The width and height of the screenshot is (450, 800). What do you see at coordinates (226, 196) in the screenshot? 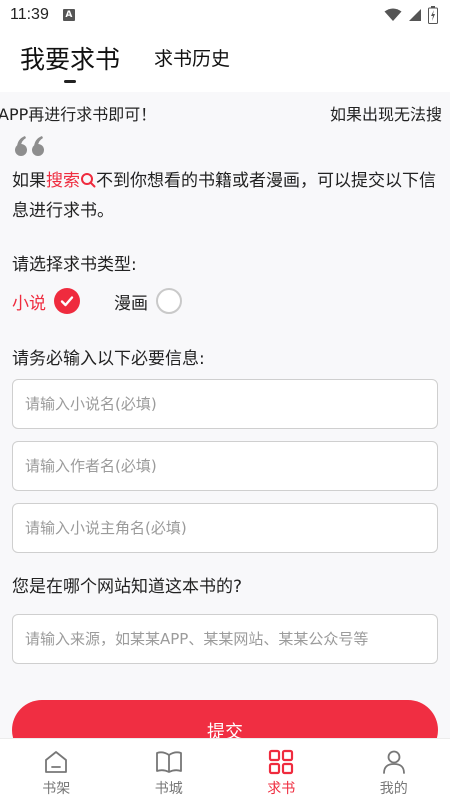
I see `intro-text: 如果搜索 不到你想看的书籍或者漫画，可以提交以下信息进行求书。` at bounding box center [226, 196].